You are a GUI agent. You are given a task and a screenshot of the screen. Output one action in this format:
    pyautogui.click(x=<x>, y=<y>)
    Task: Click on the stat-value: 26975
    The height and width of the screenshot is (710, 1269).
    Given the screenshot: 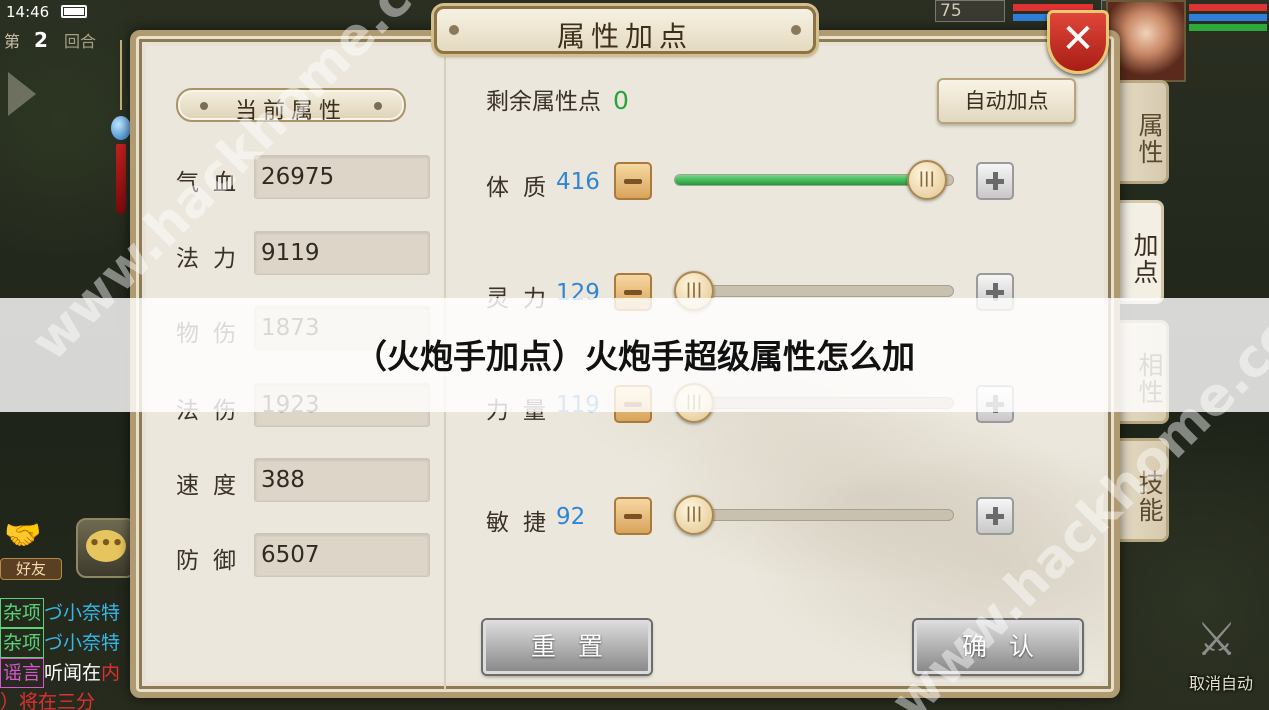 What is the action you would take?
    pyautogui.click(x=298, y=177)
    